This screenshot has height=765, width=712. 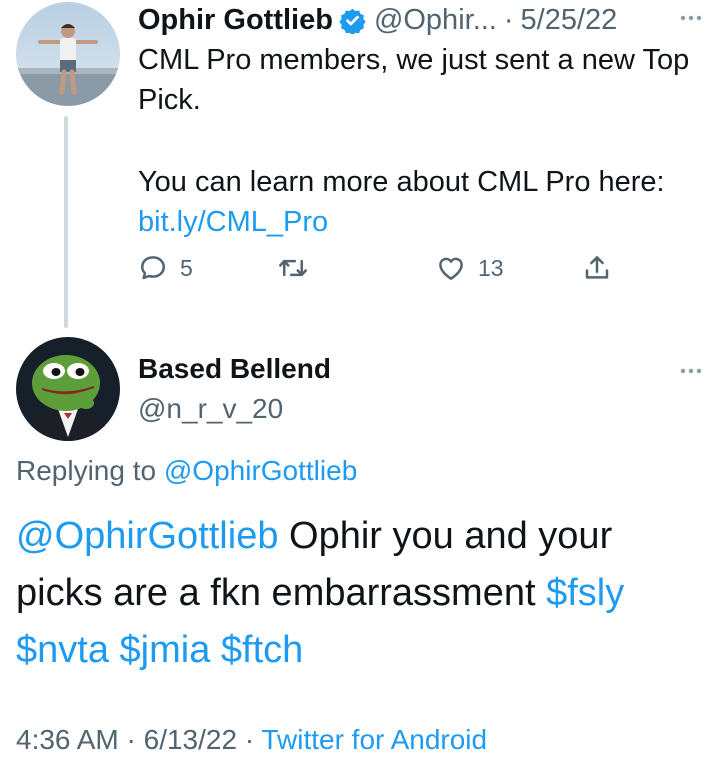 I want to click on frog-avatar-image, so click(x=68, y=389).